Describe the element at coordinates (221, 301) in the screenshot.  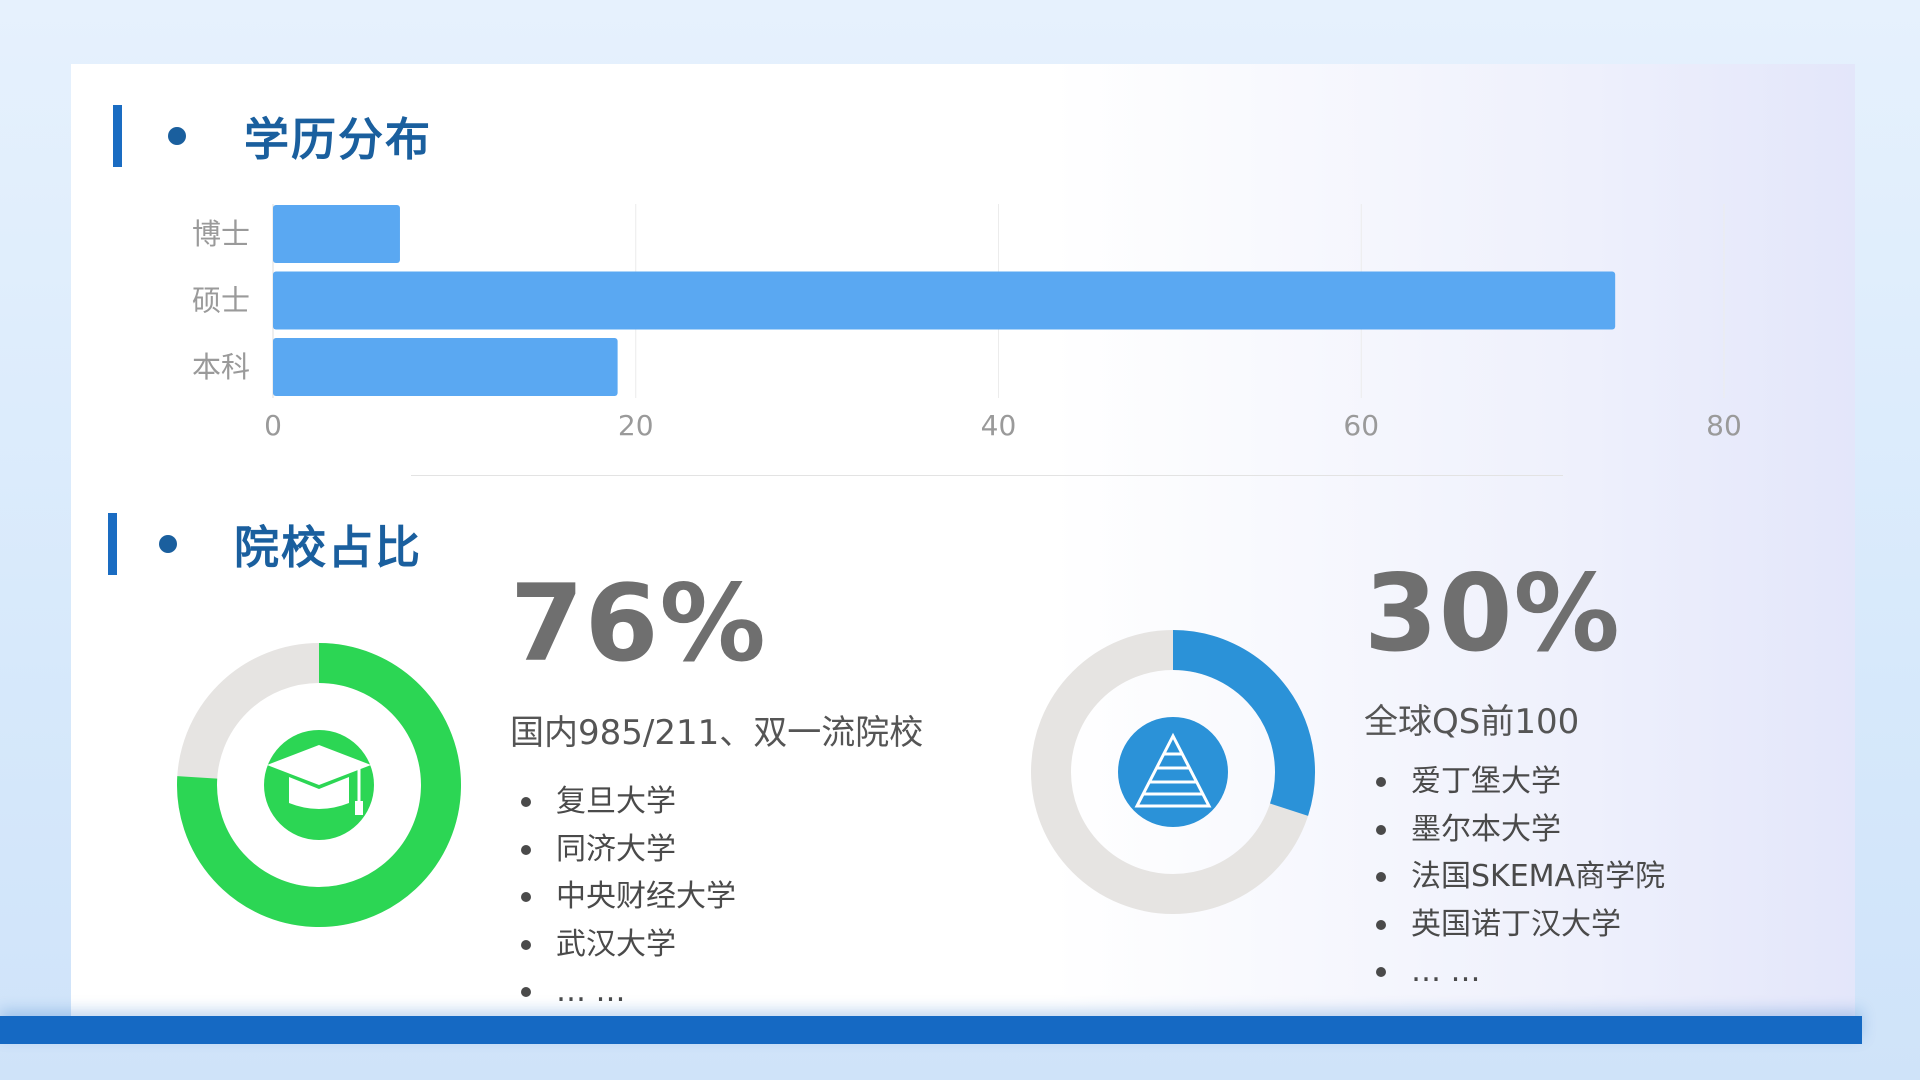
I see `y-category-label: 硕士` at that location.